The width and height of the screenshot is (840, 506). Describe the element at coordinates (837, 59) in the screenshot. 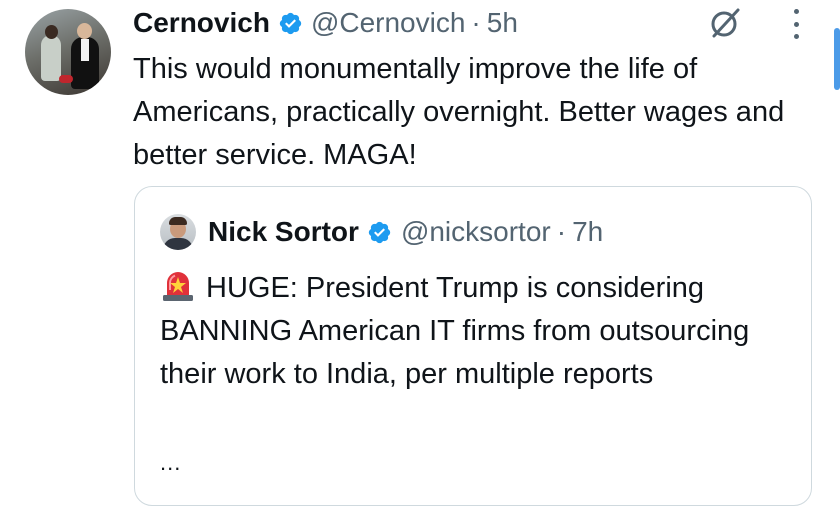

I see `scrollbar` at that location.